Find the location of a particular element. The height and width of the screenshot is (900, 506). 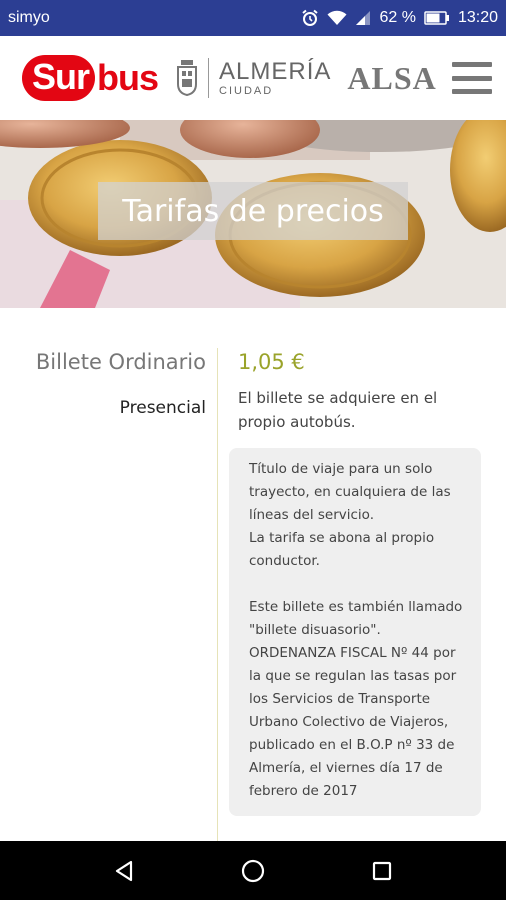

alsa-logo: ALSA is located at coordinates (392, 77).